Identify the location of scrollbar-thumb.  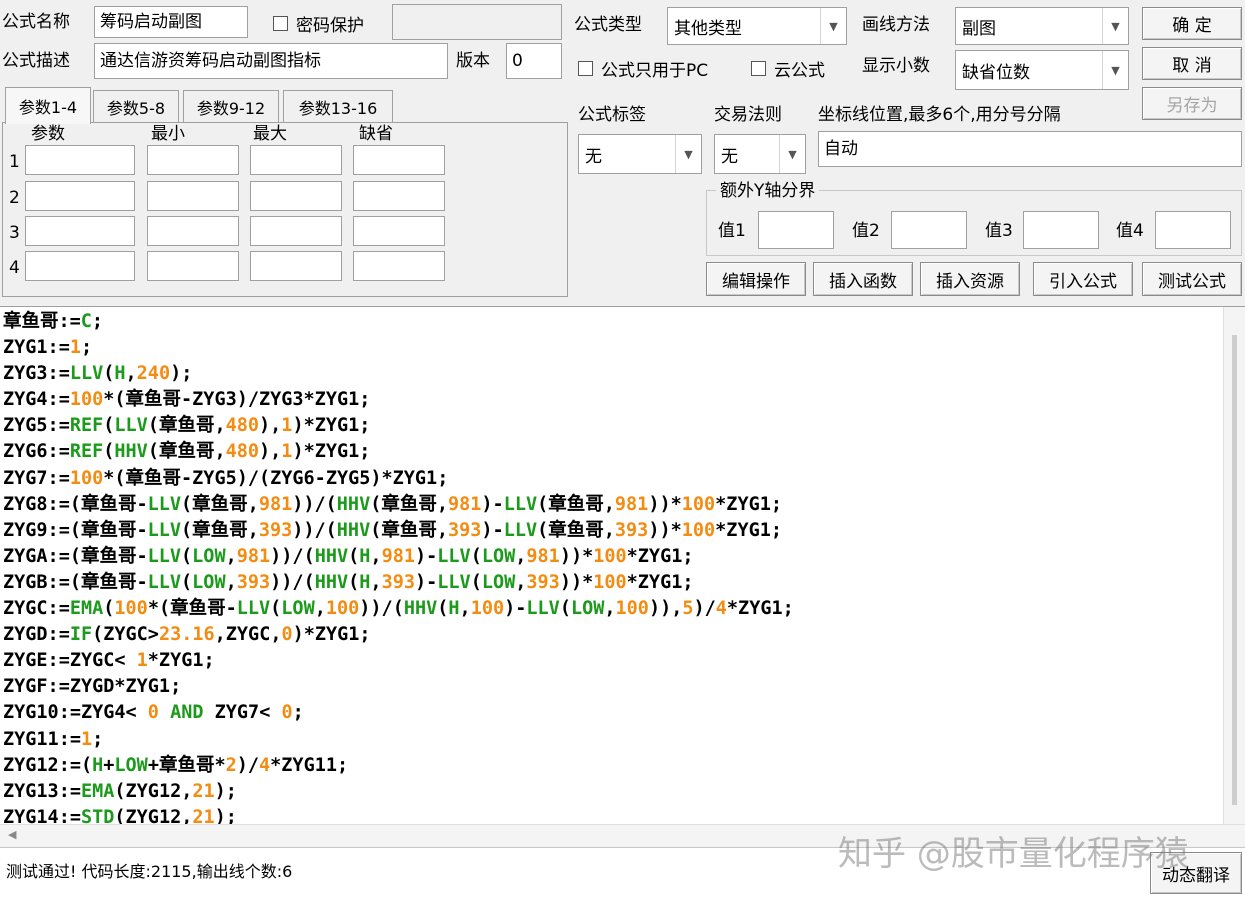
(1234, 570).